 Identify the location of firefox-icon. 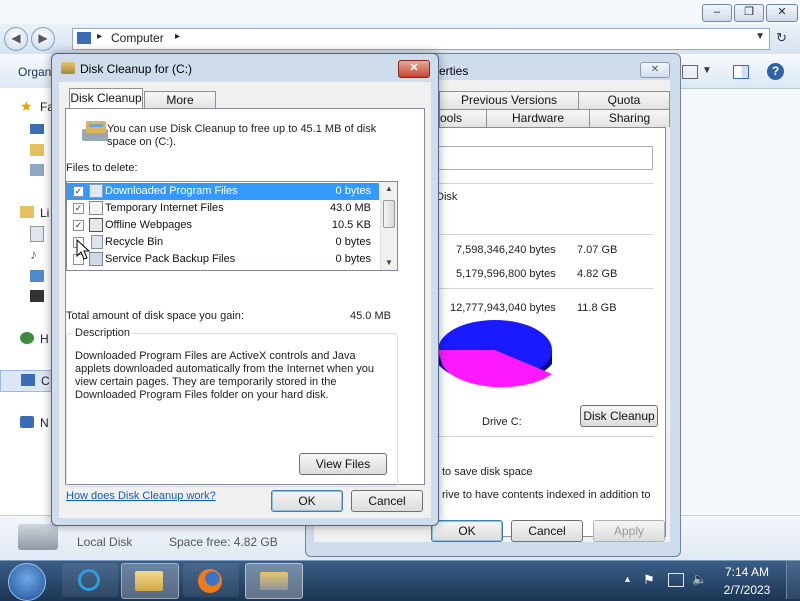
(210, 581).